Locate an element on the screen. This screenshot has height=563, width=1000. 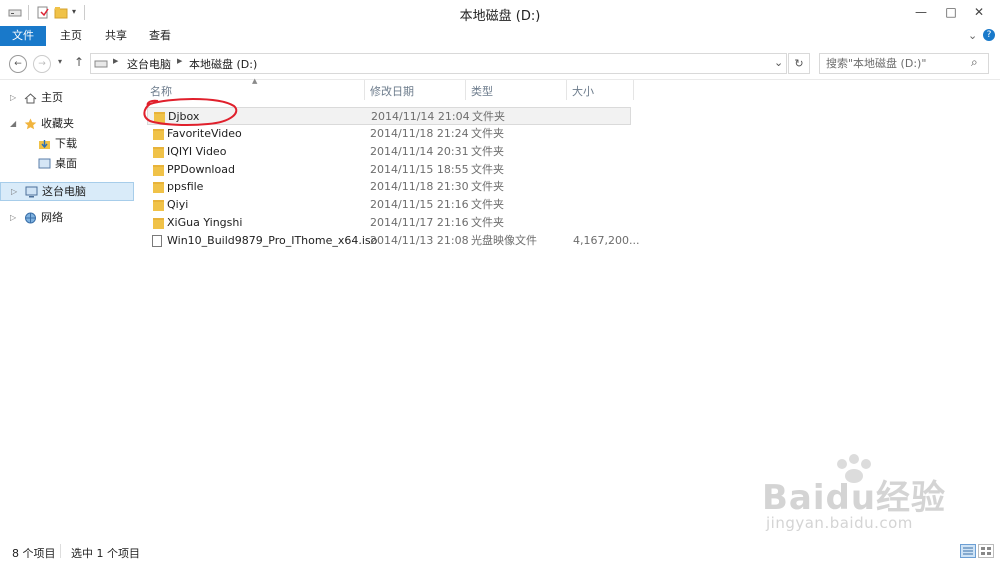
up-button: ↑ is located at coordinates (79, 62).